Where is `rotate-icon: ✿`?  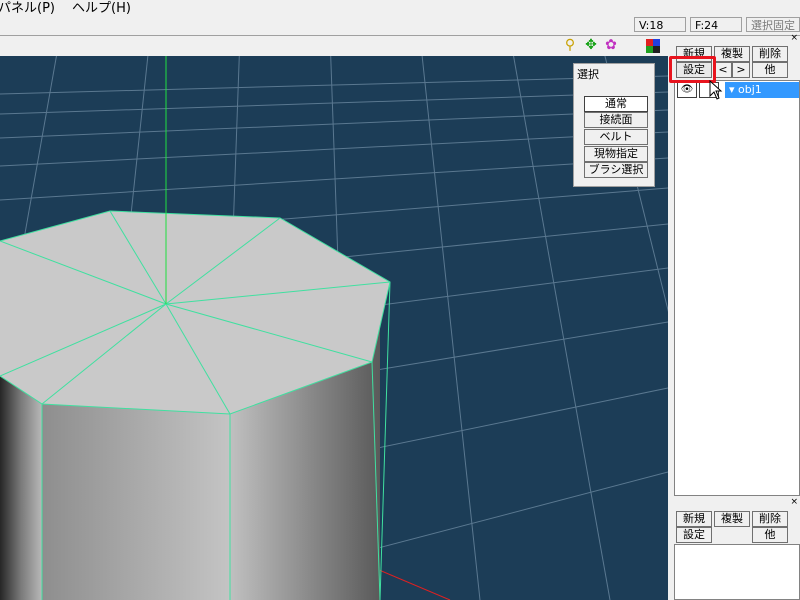
rotate-icon: ✿ is located at coordinates (611, 45).